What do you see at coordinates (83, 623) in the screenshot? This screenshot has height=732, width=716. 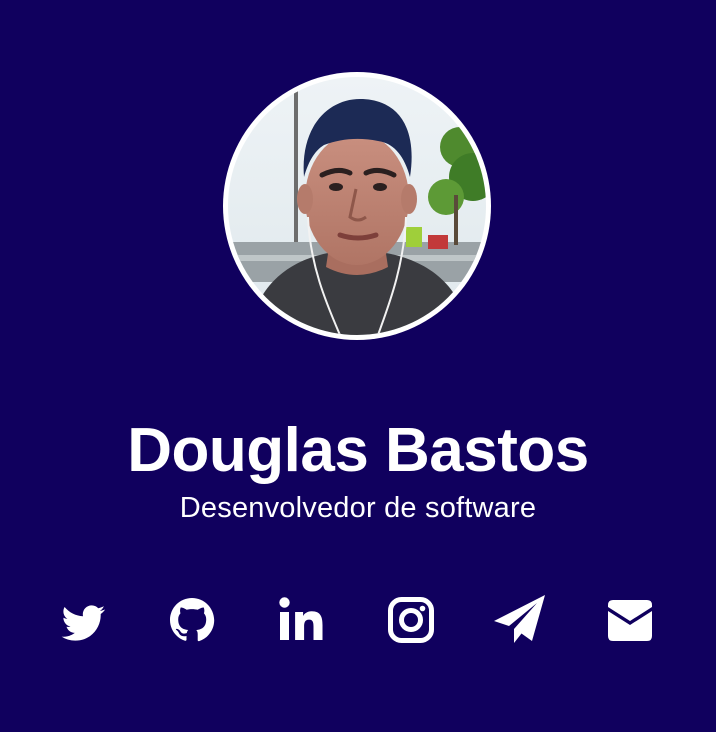 I see `twitter-icon` at bounding box center [83, 623].